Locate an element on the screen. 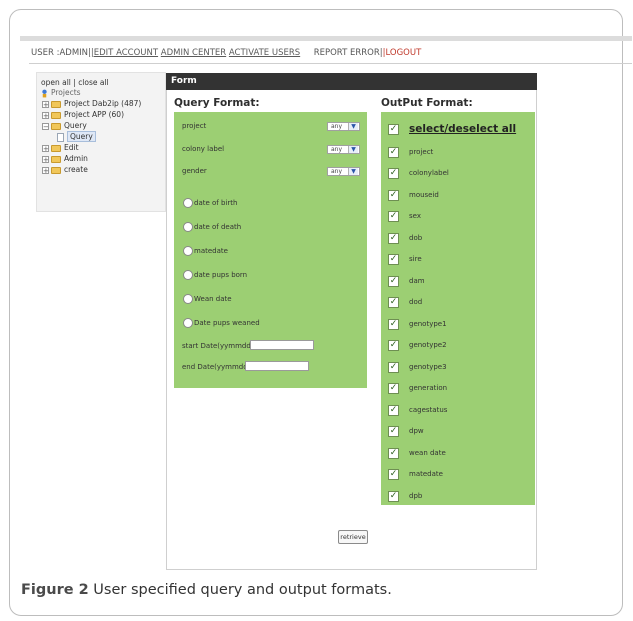 The width and height of the screenshot is (633, 621). tree-item-label: Edit is located at coordinates (71, 147).